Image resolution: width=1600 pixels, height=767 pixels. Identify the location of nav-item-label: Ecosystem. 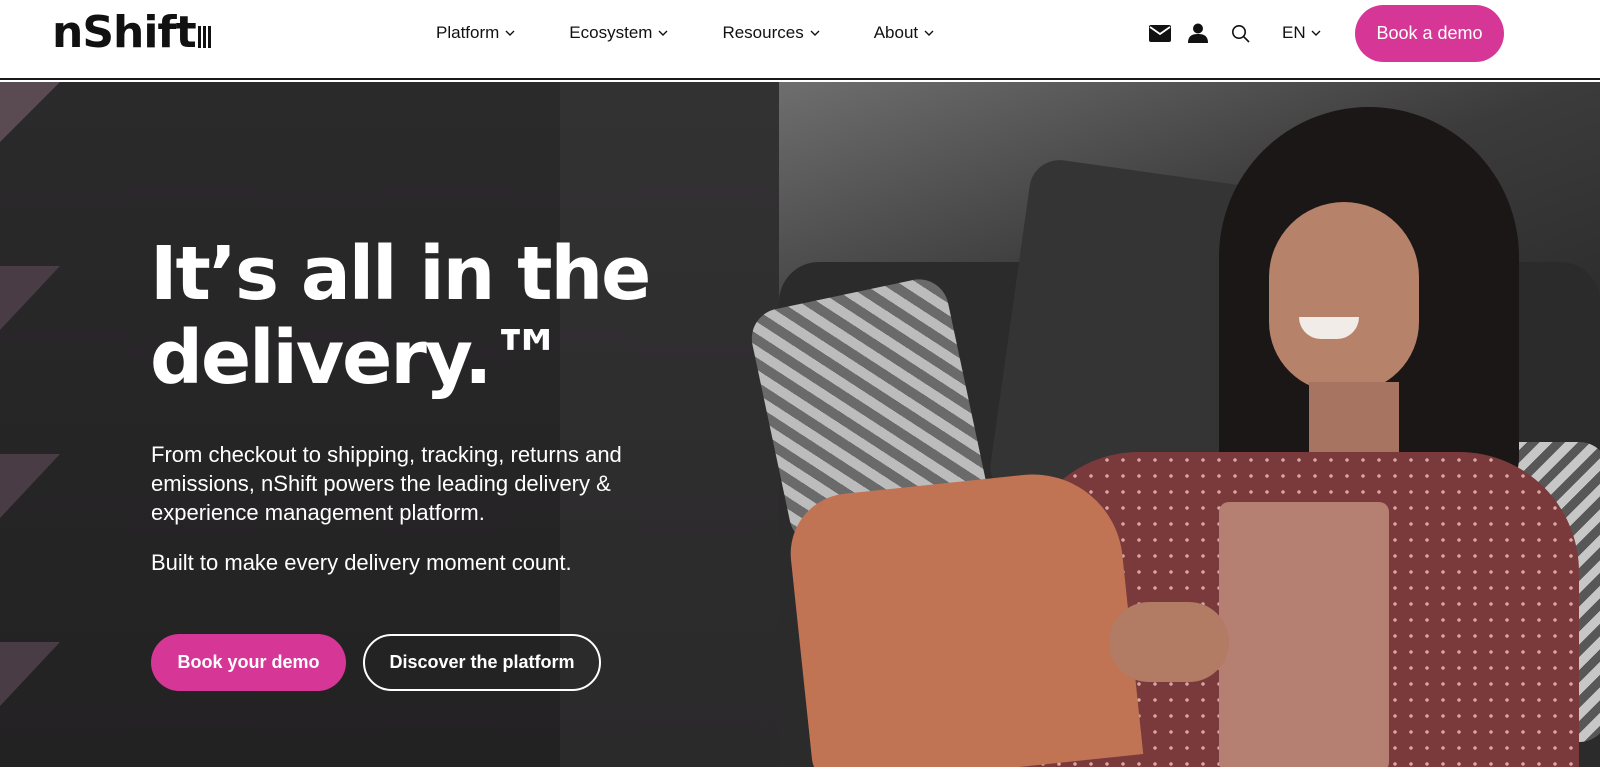
(611, 32).